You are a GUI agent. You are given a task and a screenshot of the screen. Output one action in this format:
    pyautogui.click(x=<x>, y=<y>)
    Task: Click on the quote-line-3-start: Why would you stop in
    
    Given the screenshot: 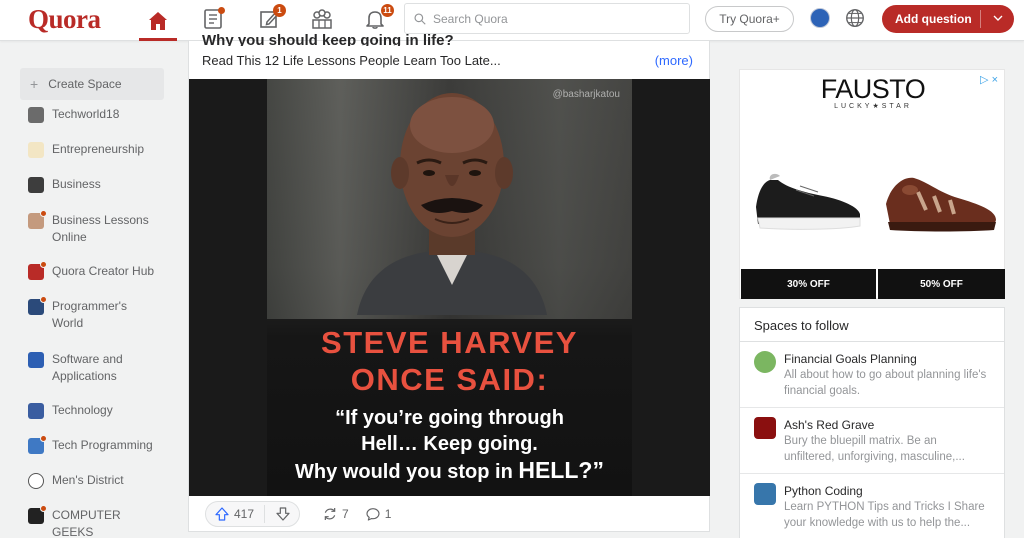 What is the action you would take?
    pyautogui.click(x=407, y=472)
    